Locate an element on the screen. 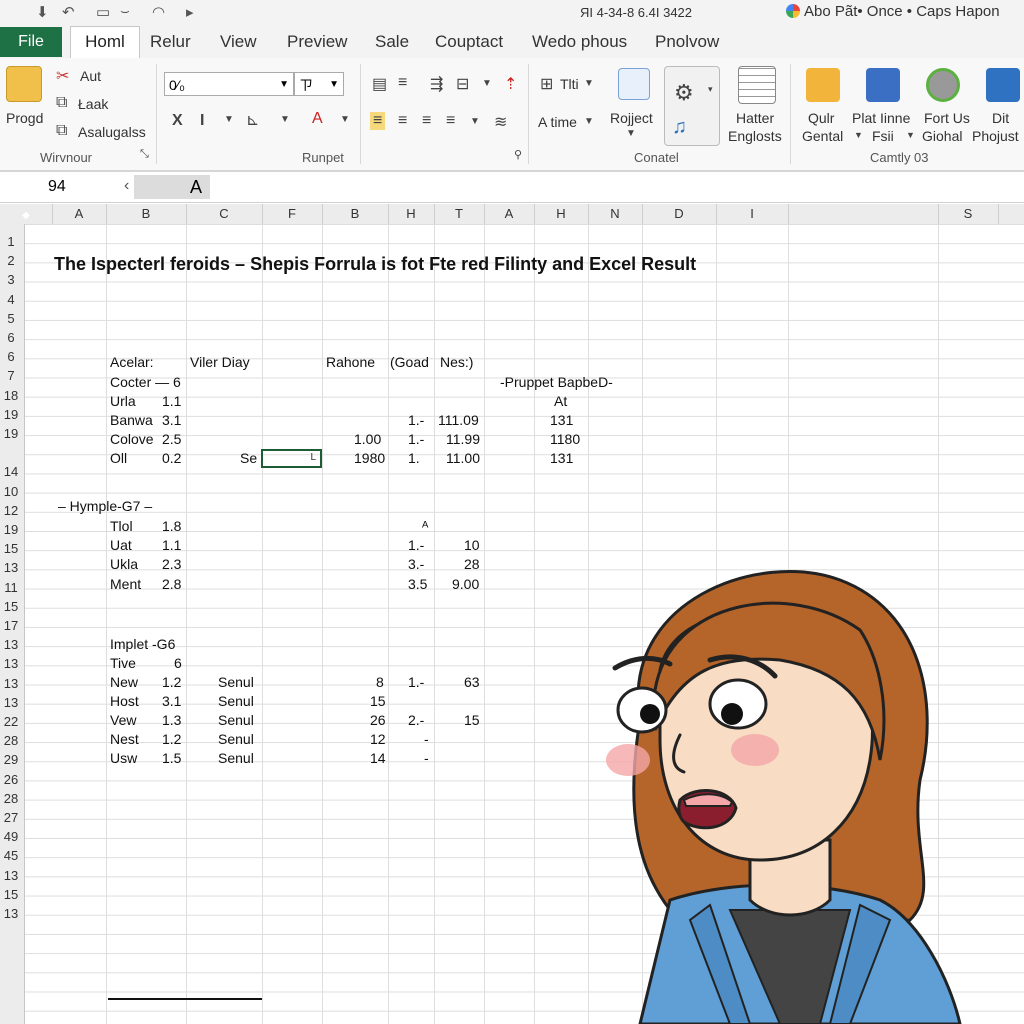  data-cell: Urla is located at coordinates (123, 401).